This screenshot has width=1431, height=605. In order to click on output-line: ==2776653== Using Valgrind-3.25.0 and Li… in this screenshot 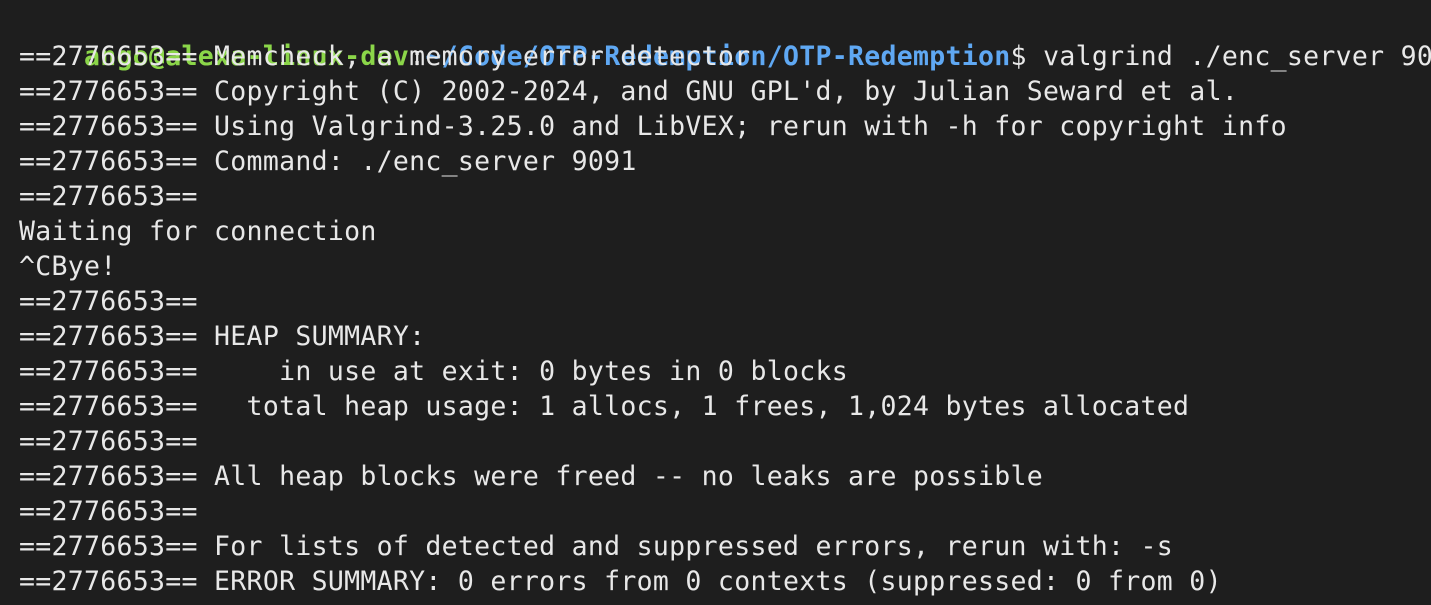, I will do `click(653, 126)`.